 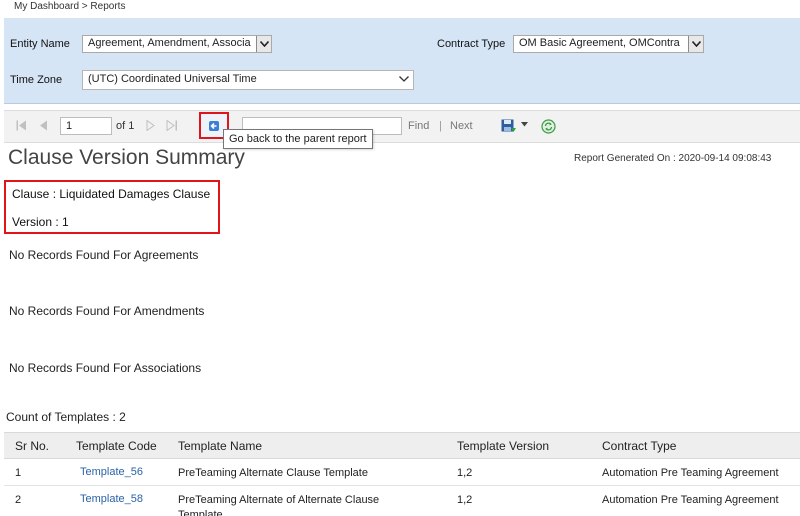 What do you see at coordinates (36, 80) in the screenshot?
I see `time-zone-label: Time Zone` at bounding box center [36, 80].